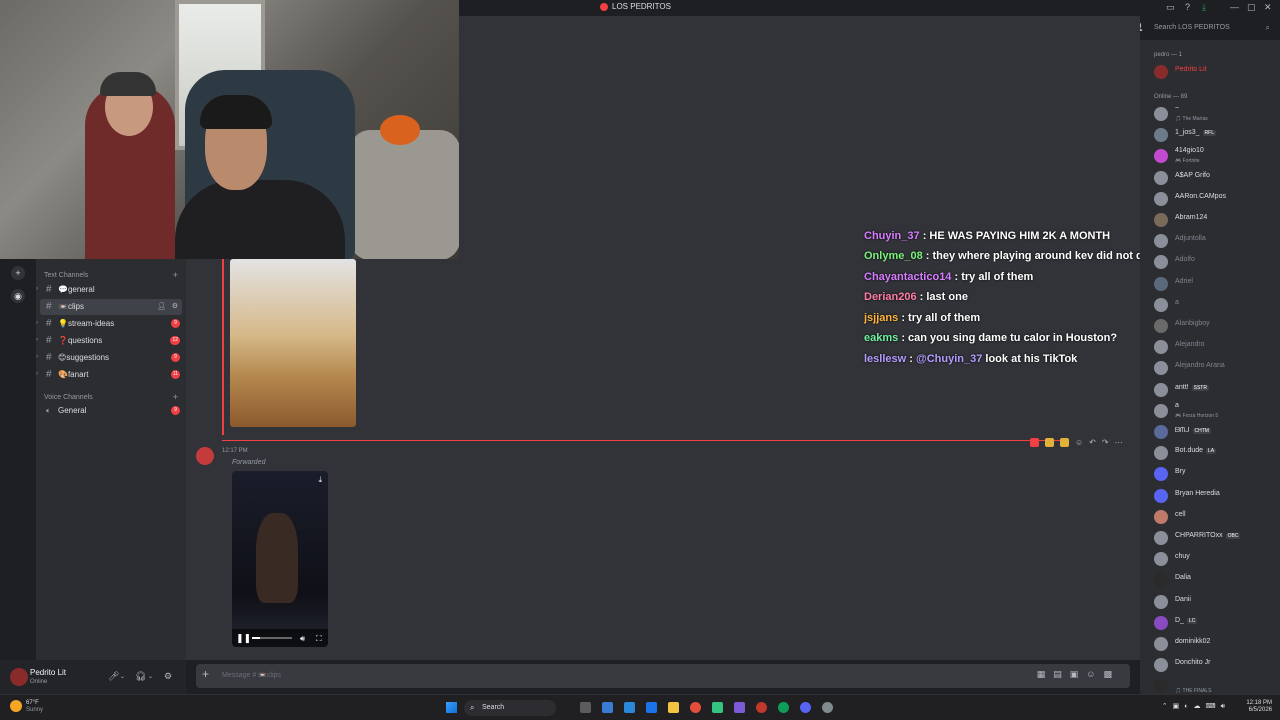 This screenshot has height=720, width=1280. I want to click on edge-icon, so click(783, 707).